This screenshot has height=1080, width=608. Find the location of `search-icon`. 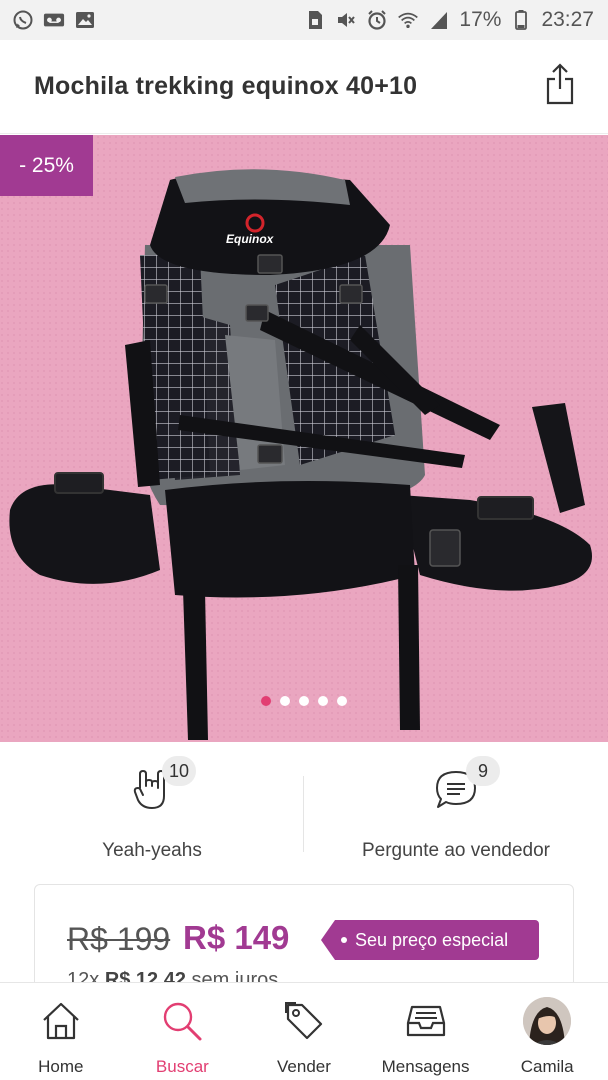

search-icon is located at coordinates (182, 1021).